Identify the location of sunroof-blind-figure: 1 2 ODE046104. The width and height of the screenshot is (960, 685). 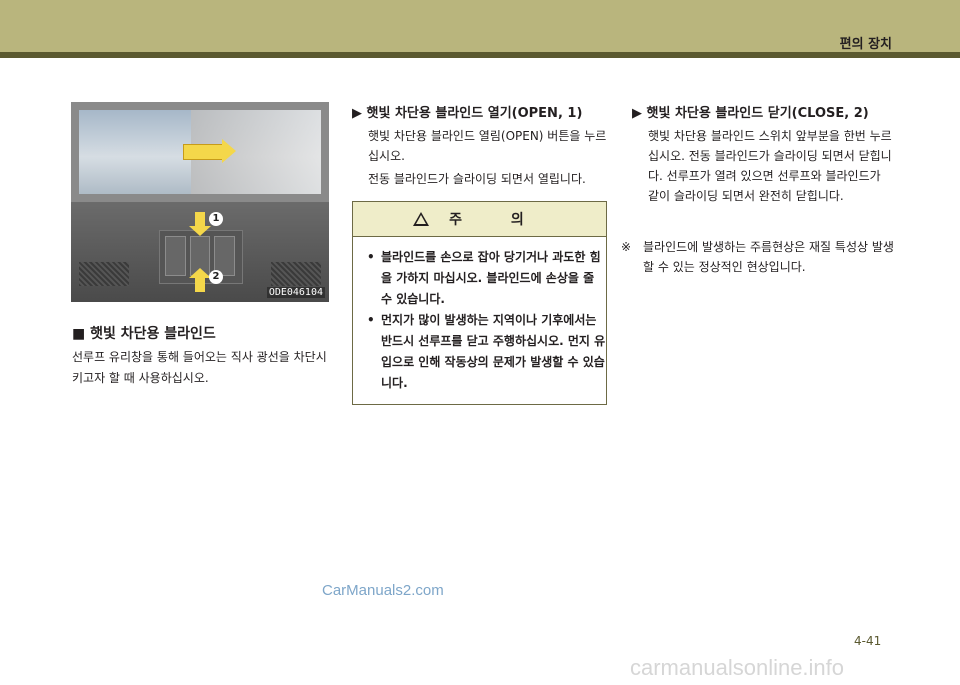
(200, 202).